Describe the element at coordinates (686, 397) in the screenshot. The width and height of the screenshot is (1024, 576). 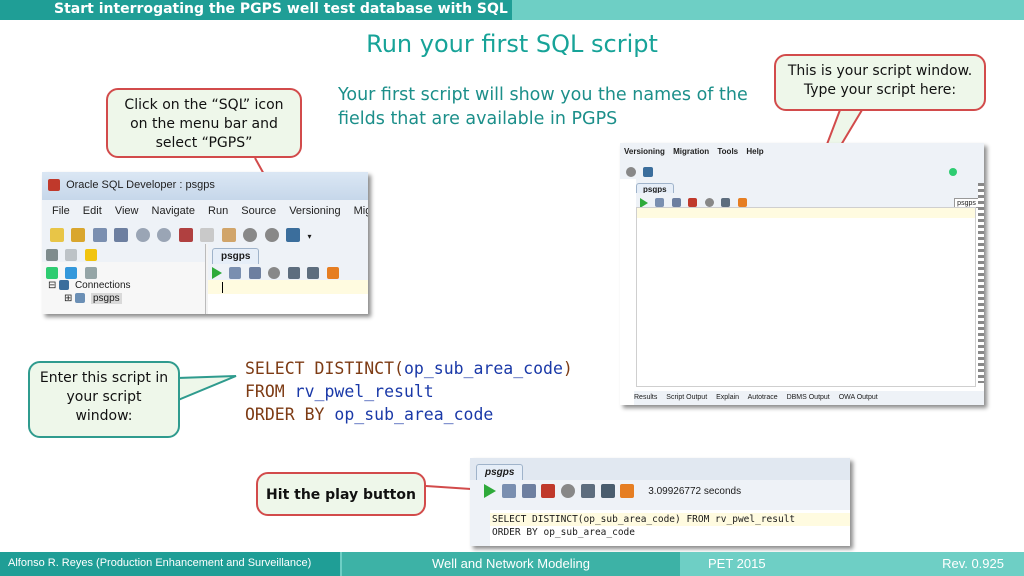
I see `script-output-tab: Script Output` at that location.